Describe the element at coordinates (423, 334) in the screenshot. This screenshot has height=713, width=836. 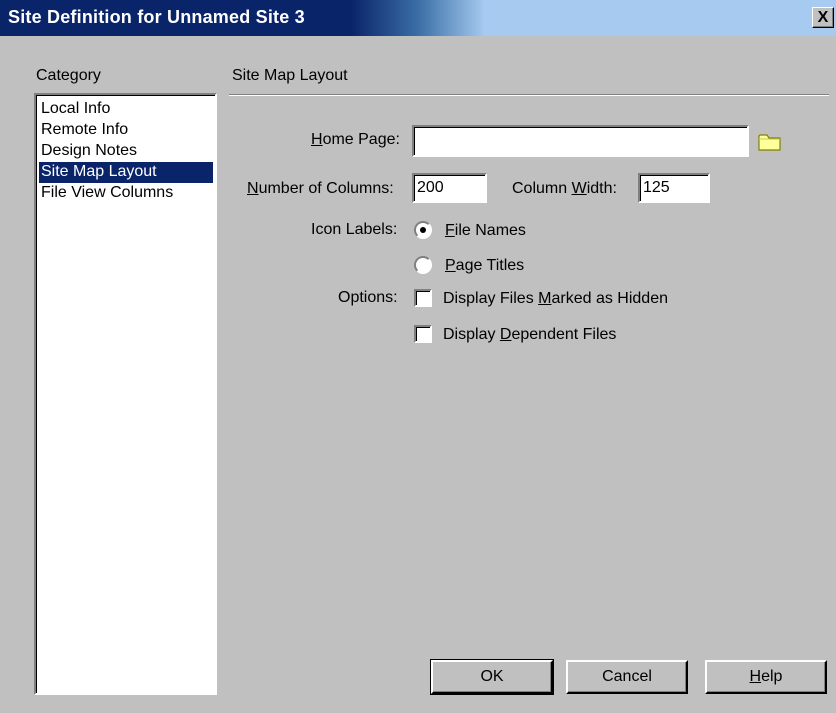
I see `display-dependent-checkbox` at that location.